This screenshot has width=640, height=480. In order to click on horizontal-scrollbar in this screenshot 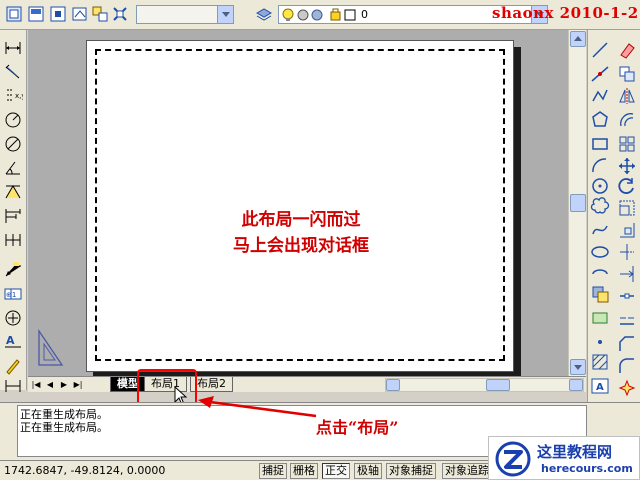, I will do `click(484, 385)`.